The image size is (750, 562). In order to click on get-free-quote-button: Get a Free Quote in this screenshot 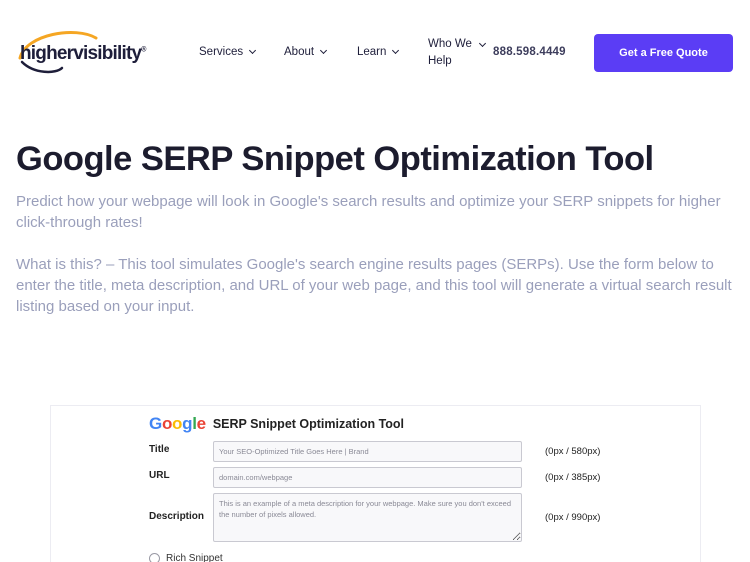, I will do `click(663, 53)`.